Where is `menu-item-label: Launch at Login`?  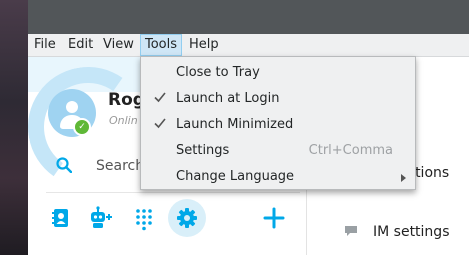 menu-item-label: Launch at Login is located at coordinates (228, 98).